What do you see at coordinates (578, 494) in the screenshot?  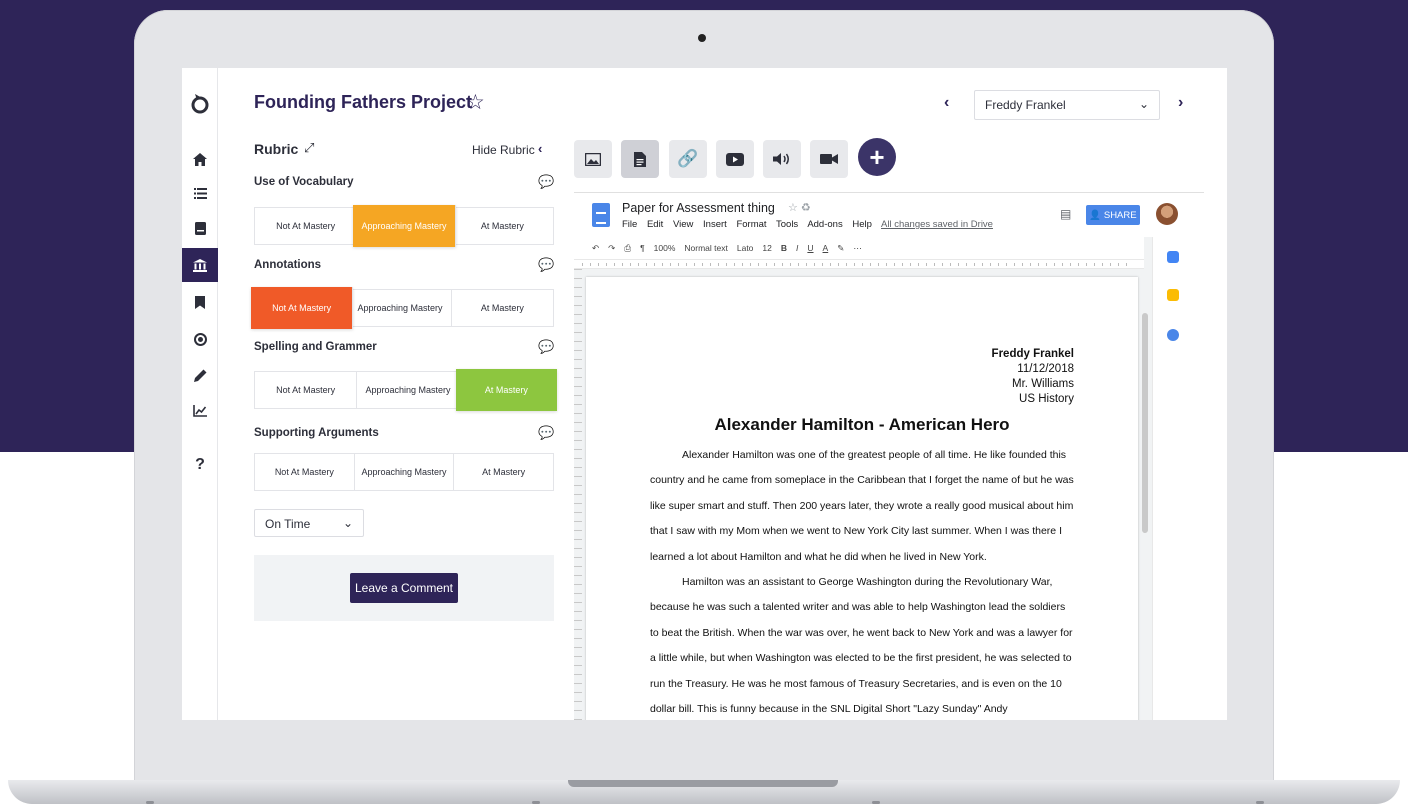 I see `vertical-ruler` at bounding box center [578, 494].